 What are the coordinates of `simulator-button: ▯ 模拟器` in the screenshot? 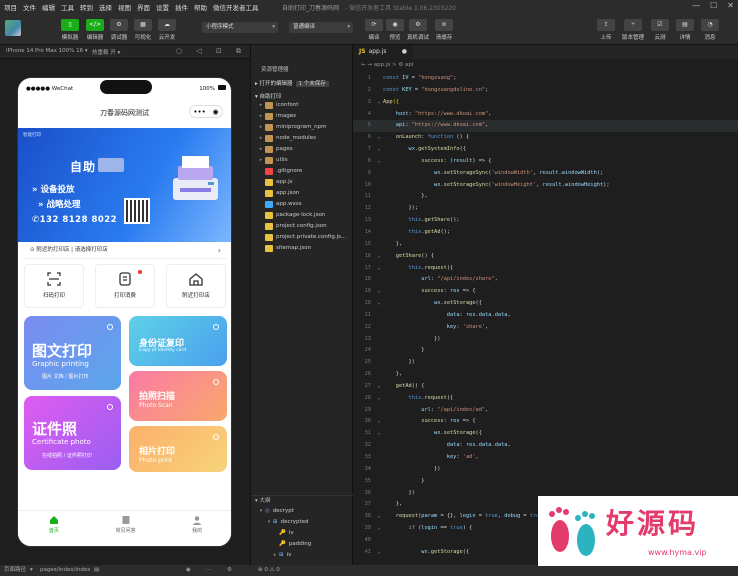 It's located at (70, 30).